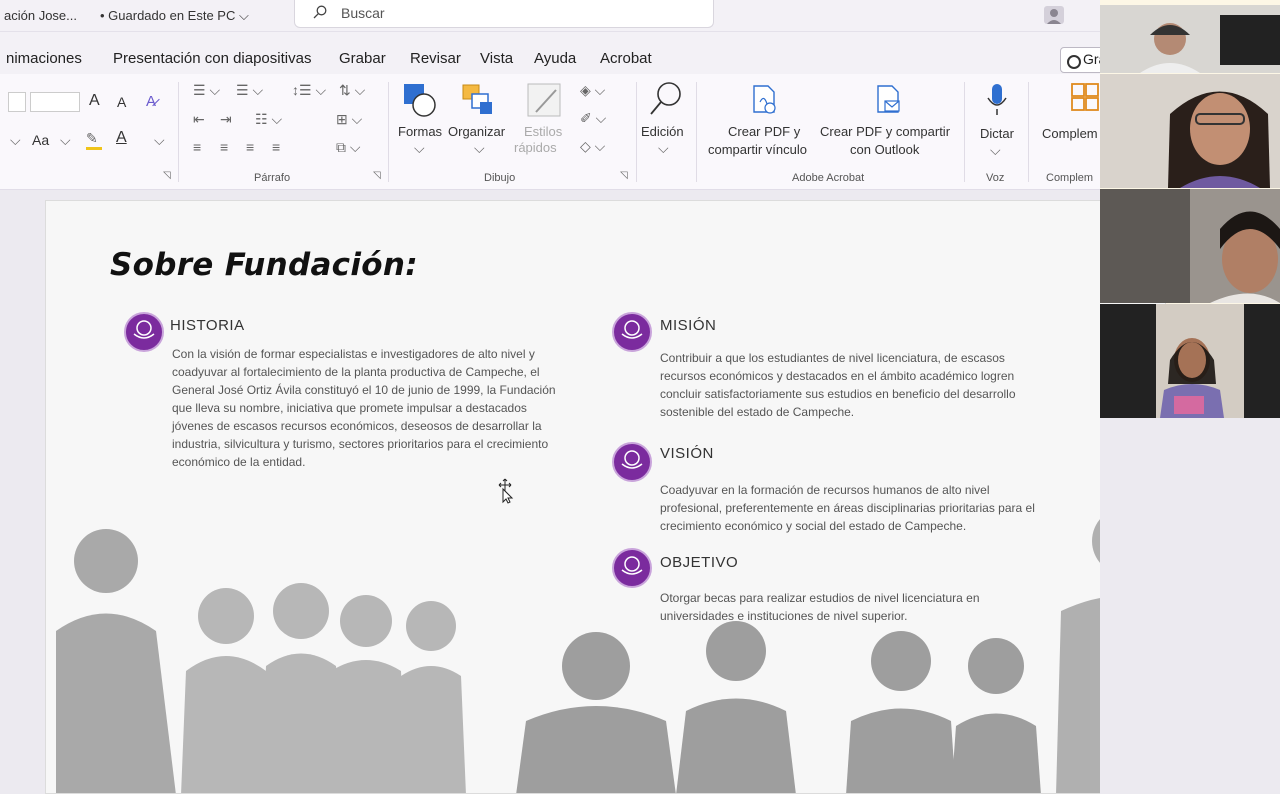  What do you see at coordinates (94, 148) in the screenshot?
I see `highlight-color-bar` at bounding box center [94, 148].